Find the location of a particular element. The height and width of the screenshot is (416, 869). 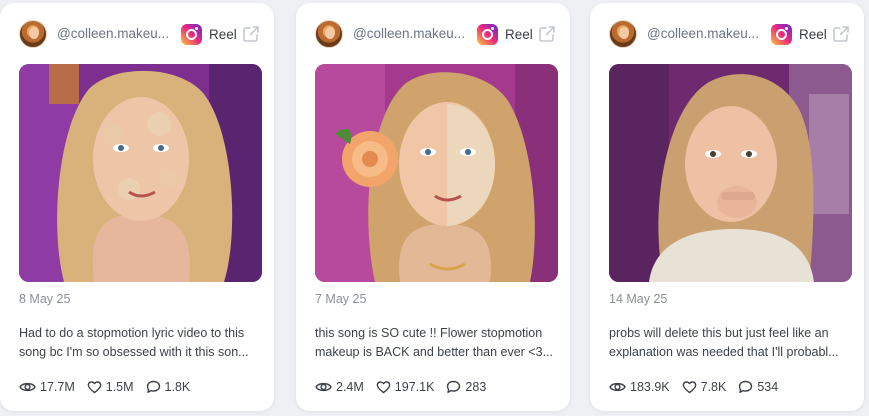

likes-count: 7.8K is located at coordinates (713, 387).